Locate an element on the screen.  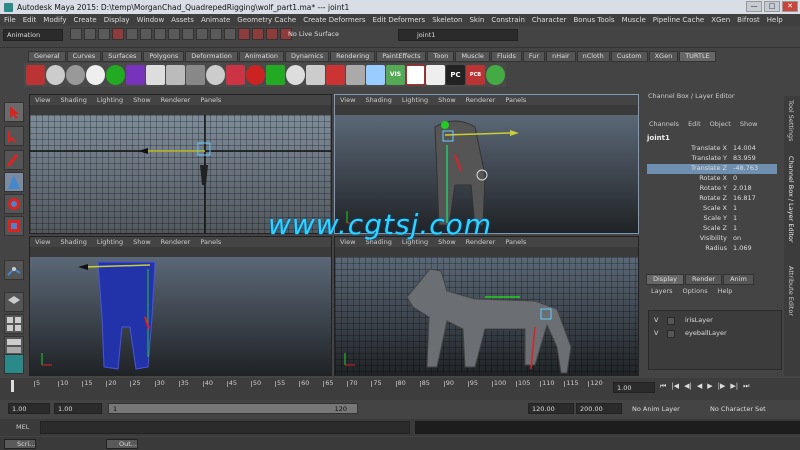
select-component-icon is located at coordinates (146, 34).